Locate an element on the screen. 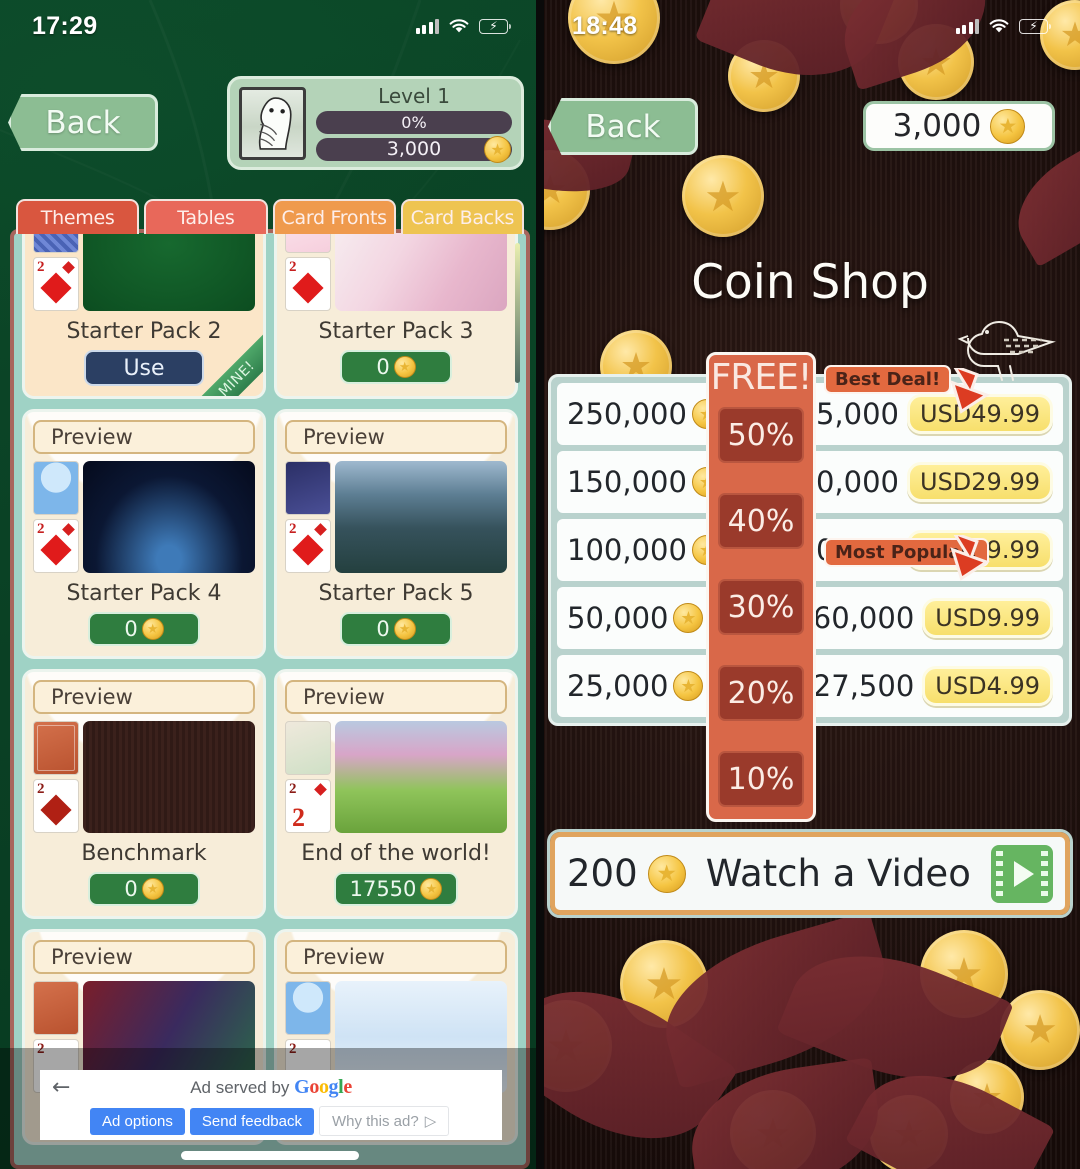  coin-balance-pill: 3,000 is located at coordinates (959, 126).